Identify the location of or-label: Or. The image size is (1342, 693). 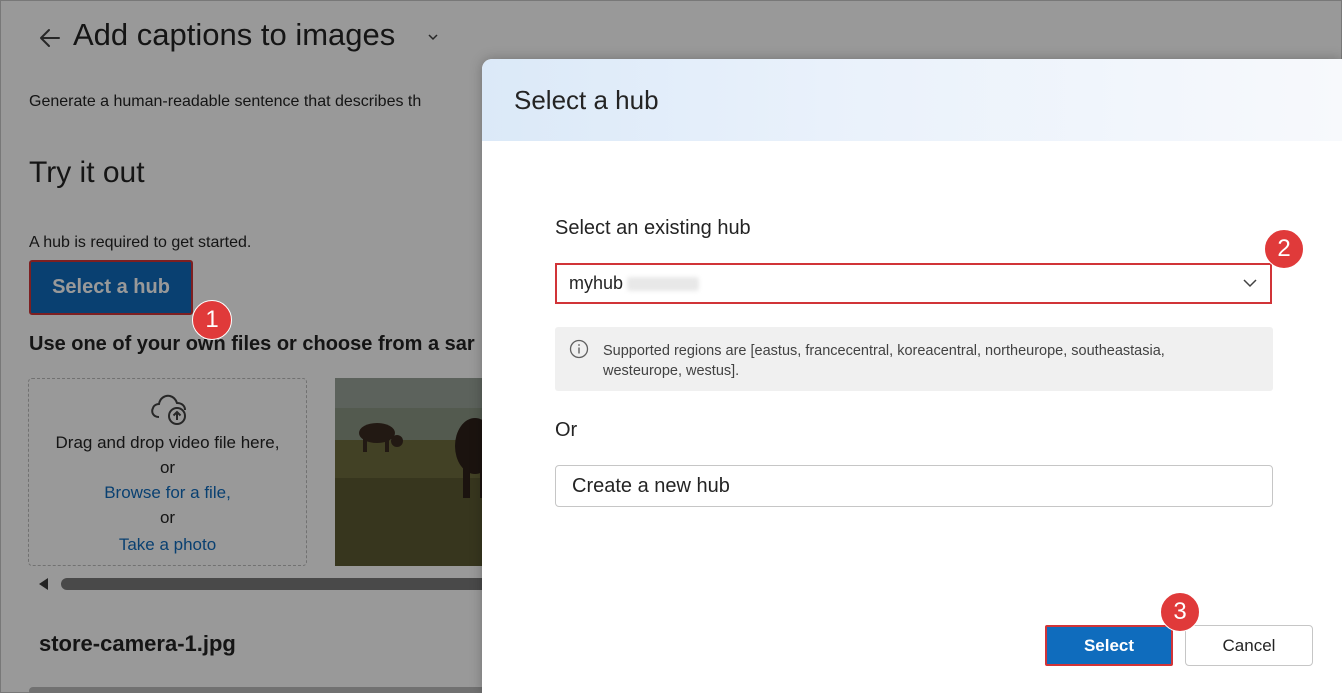
(566, 430).